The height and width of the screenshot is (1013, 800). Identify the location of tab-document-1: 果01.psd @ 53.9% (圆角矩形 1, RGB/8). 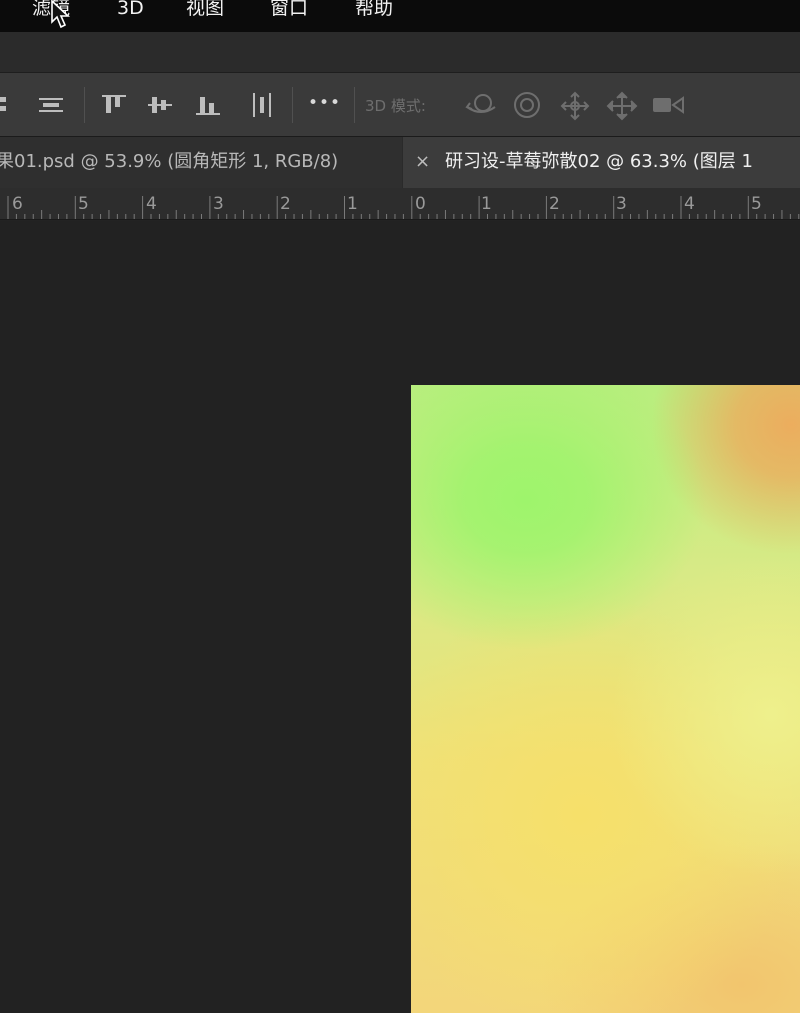
(201, 163).